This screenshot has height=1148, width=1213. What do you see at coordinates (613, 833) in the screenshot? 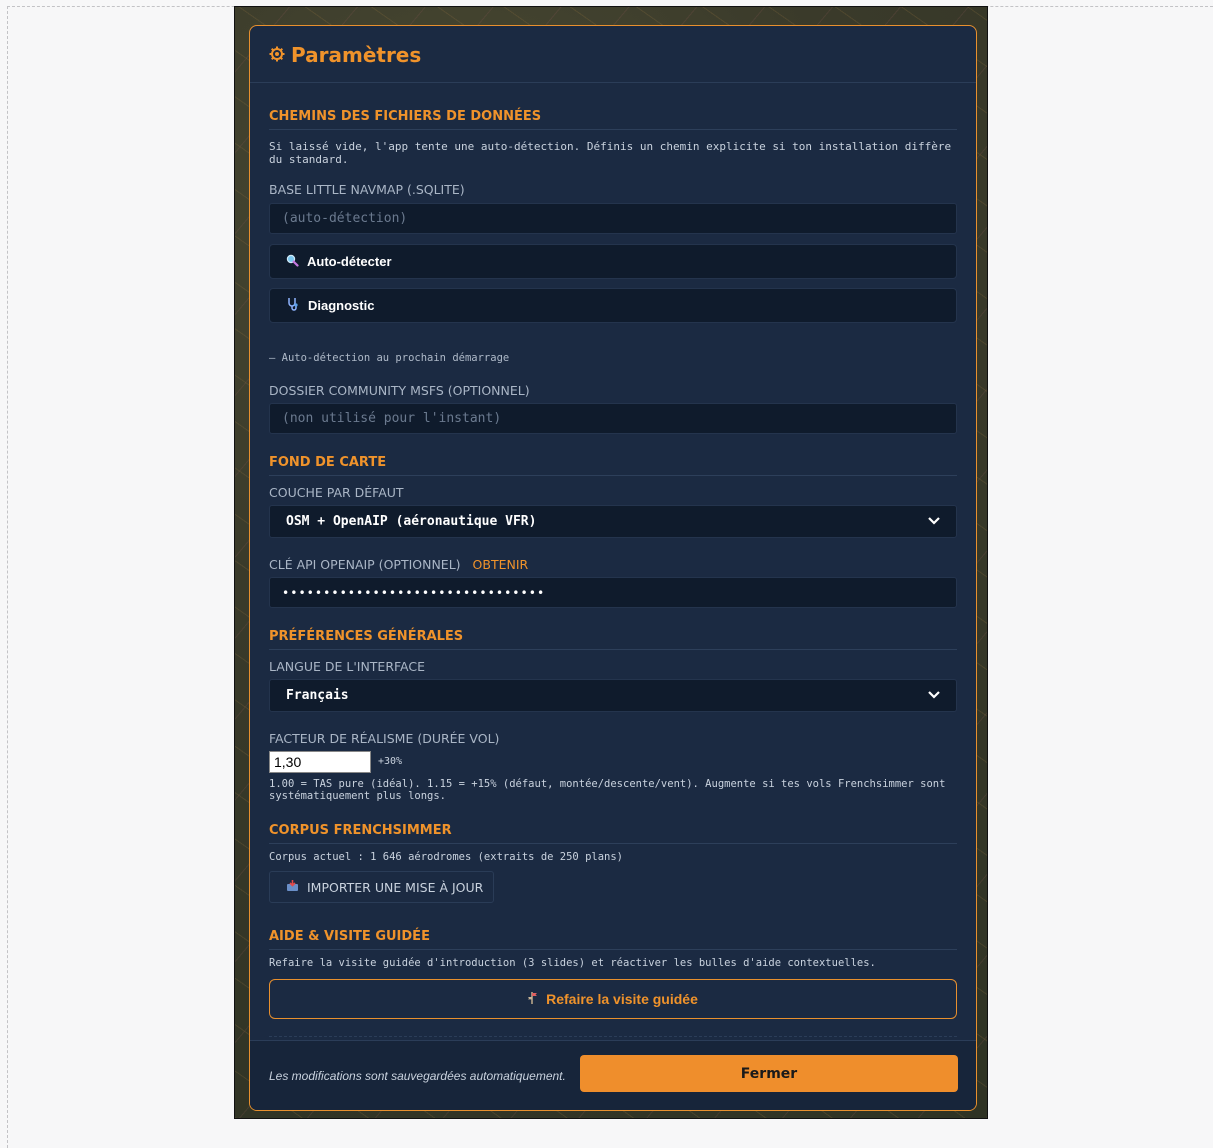
I see `section-title-corpus: CORPUS FRENCHSIMMER` at bounding box center [613, 833].